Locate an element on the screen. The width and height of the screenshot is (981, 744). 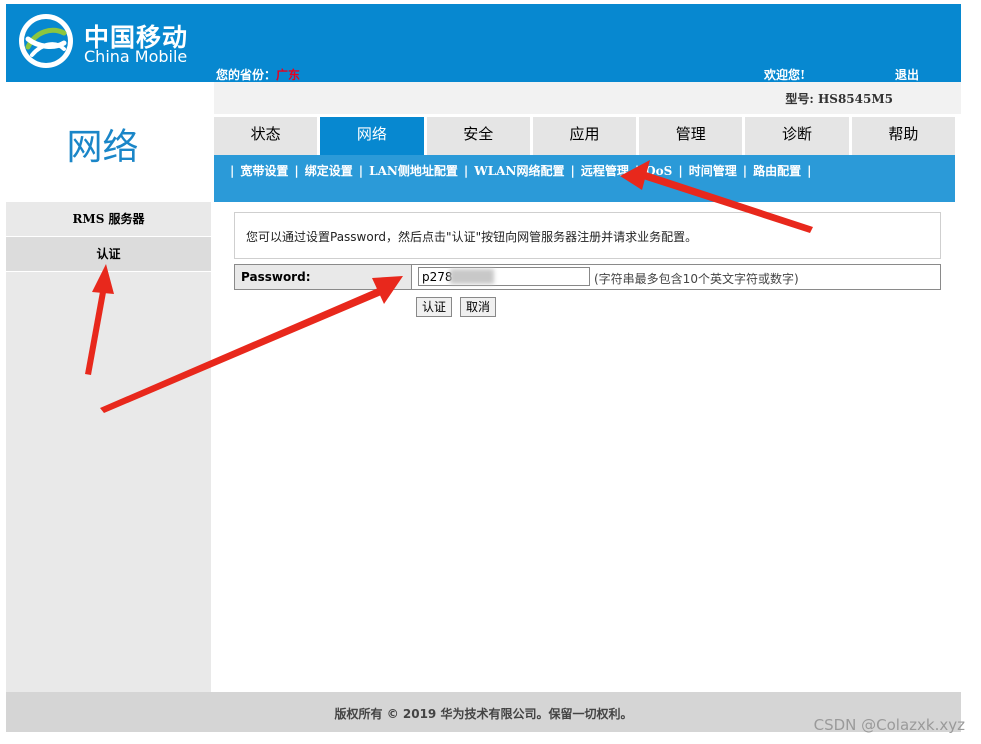
password-label: Password: is located at coordinates (323, 277).